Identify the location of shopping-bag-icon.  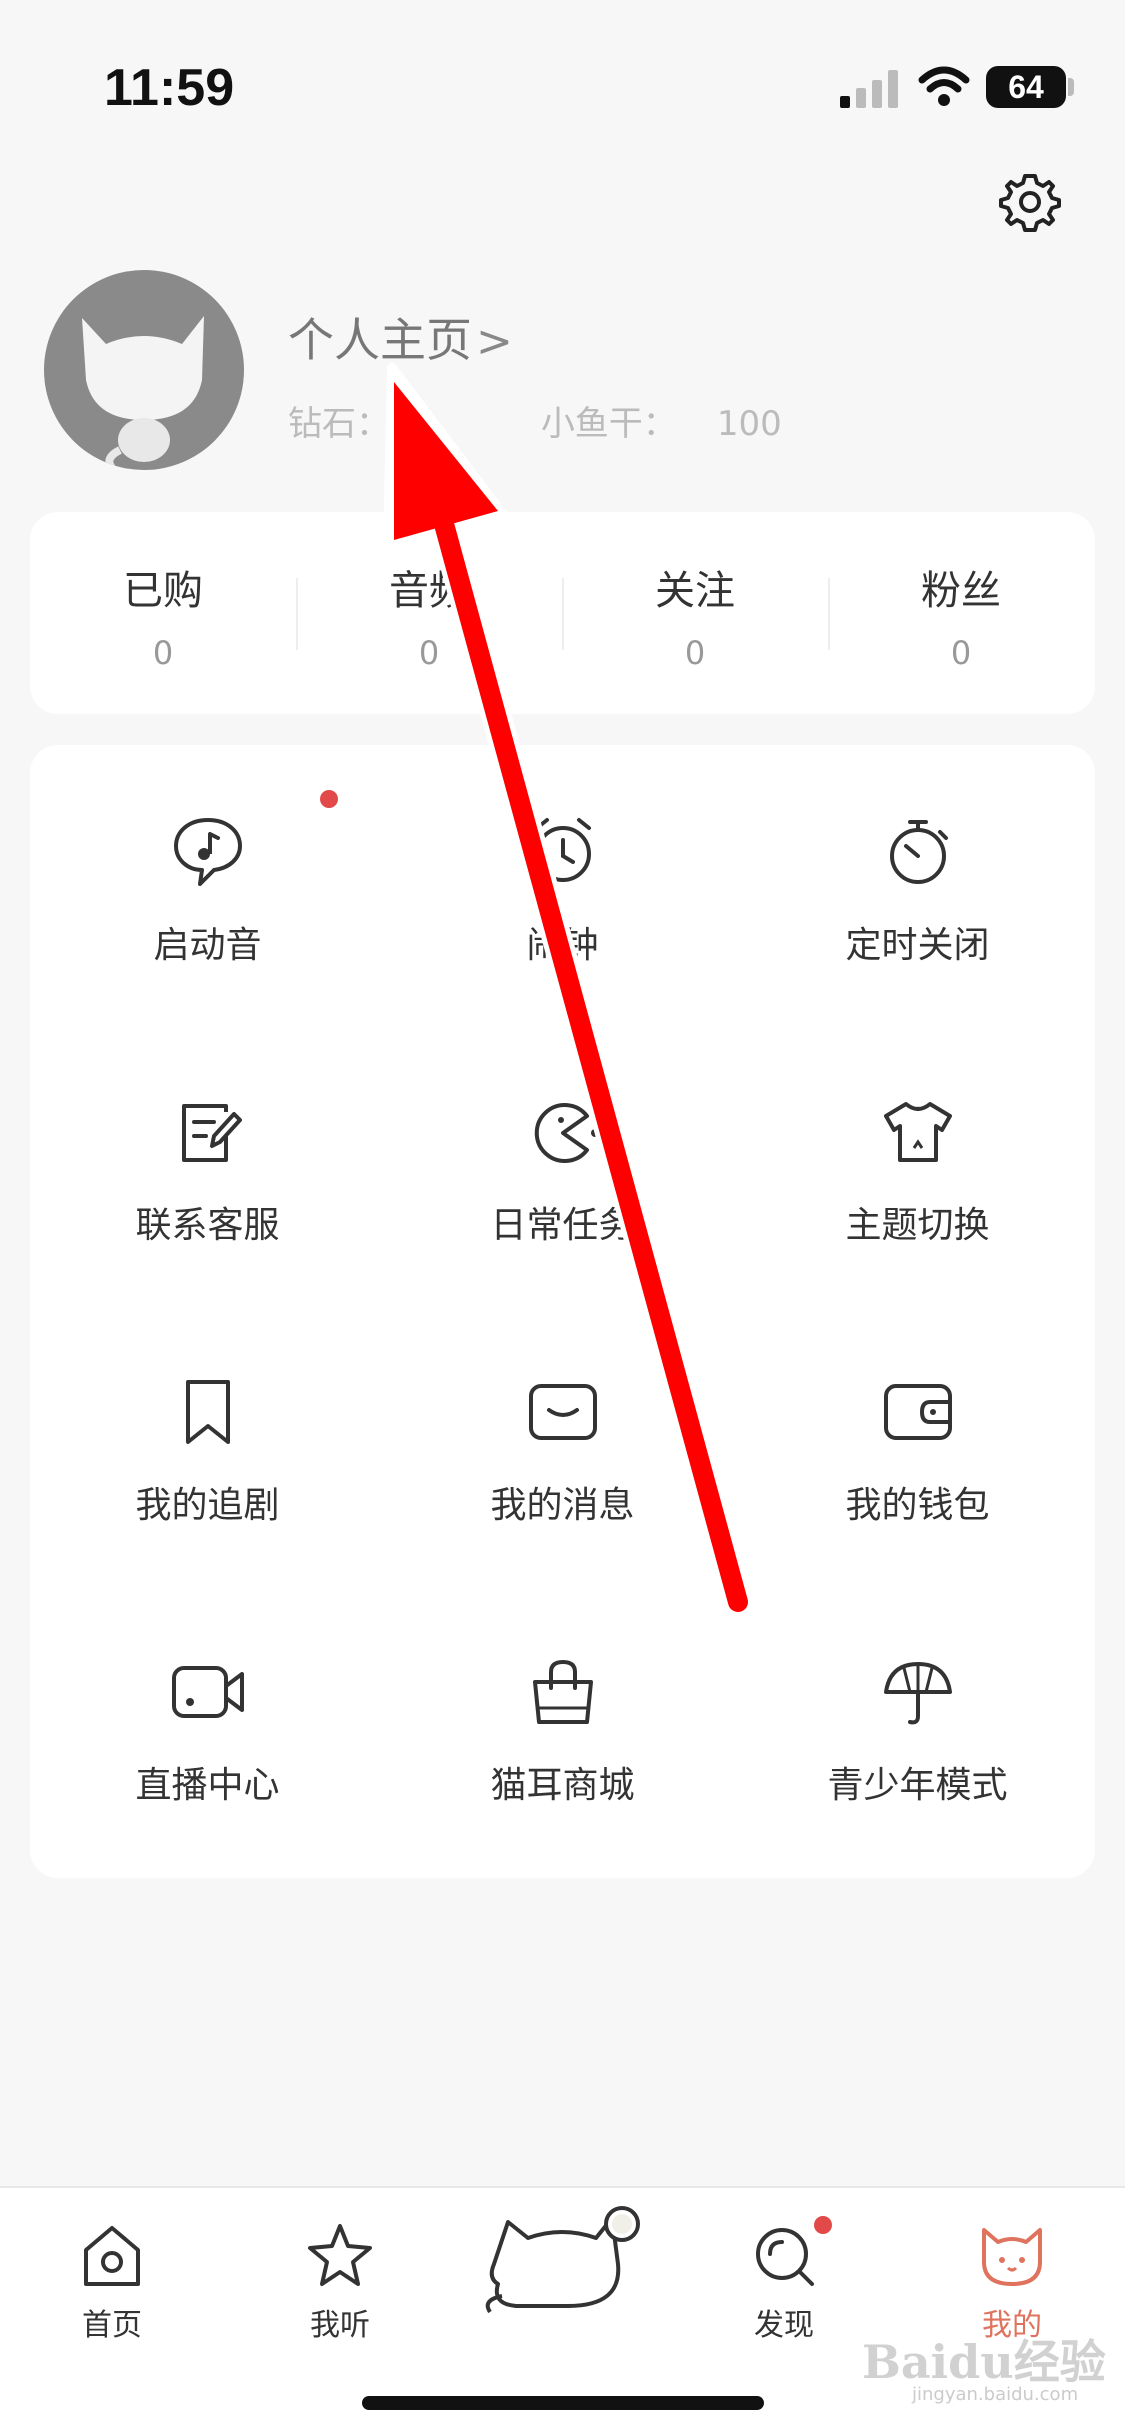
(562, 1691).